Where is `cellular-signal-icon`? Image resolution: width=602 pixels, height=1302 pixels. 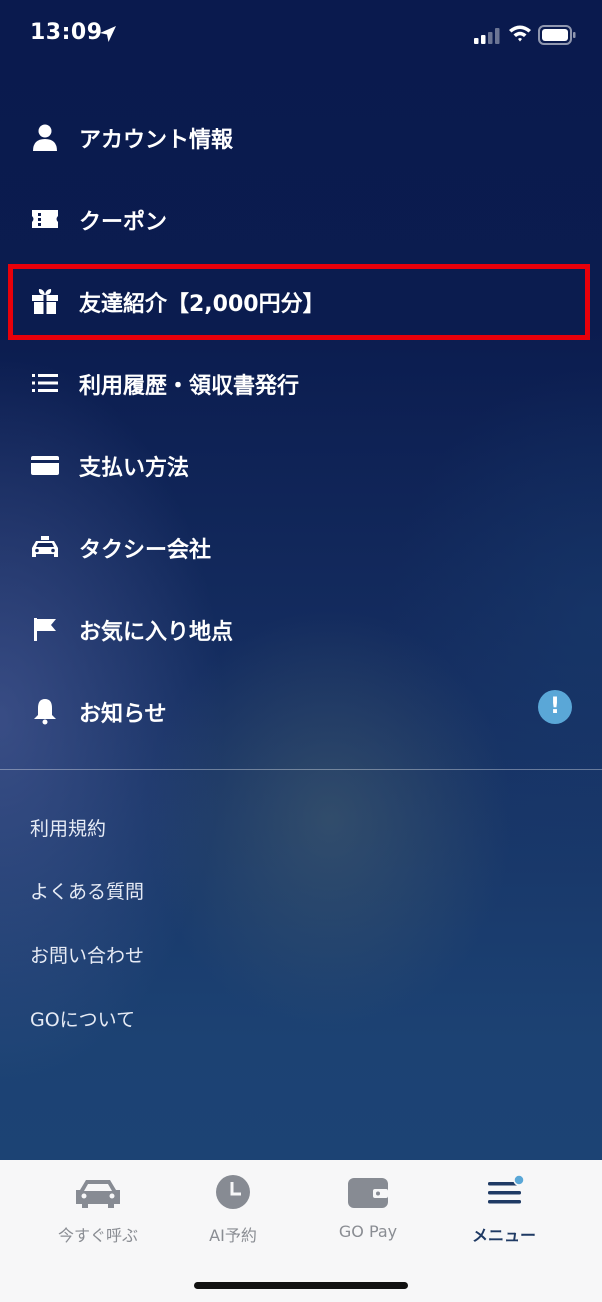
cellular-signal-icon is located at coordinates (487, 36).